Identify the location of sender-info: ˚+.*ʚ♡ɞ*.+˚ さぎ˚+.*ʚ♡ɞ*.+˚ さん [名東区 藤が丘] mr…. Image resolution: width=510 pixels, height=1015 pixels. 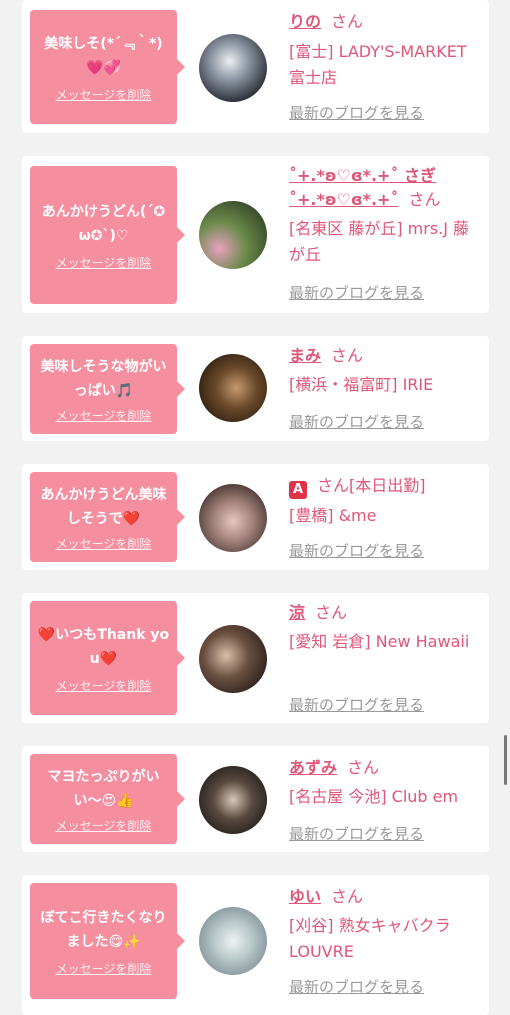
(384, 216).